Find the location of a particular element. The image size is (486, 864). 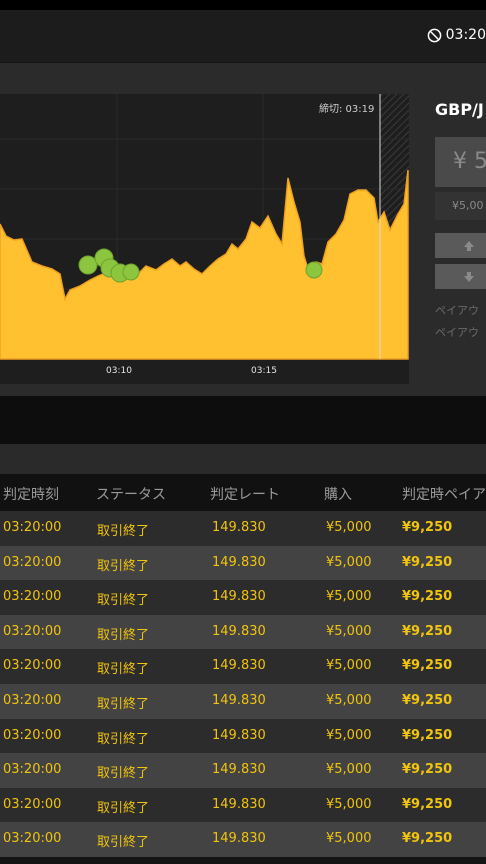

column-header-purchase: 購入 is located at coordinates (338, 495).